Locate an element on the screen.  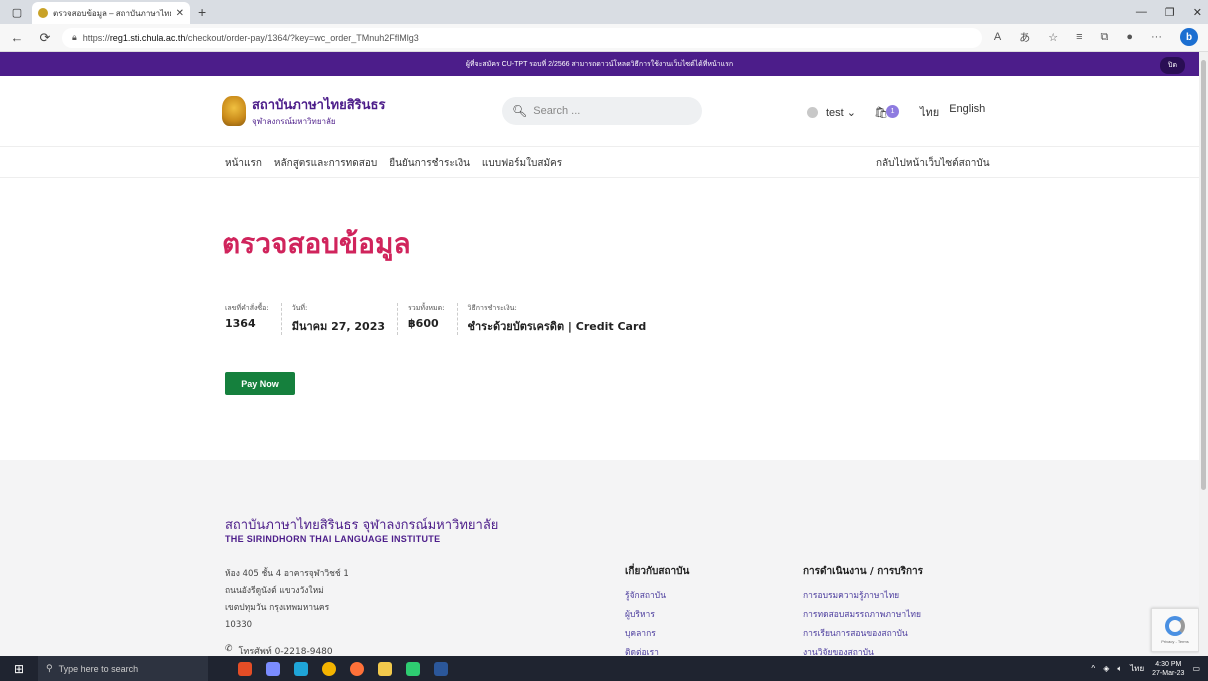
line-icon is located at coordinates (413, 668).